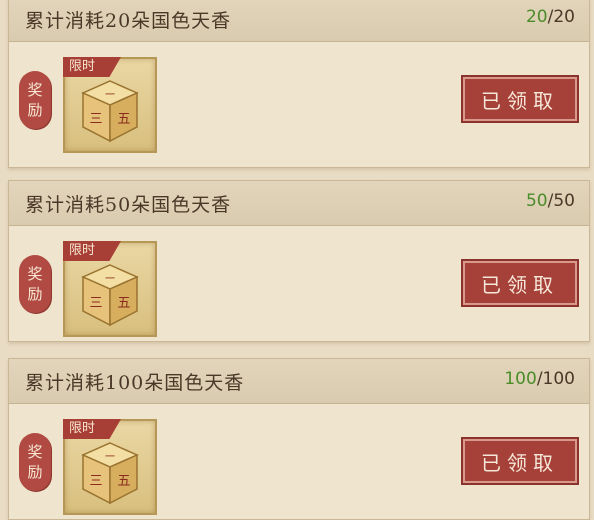  What do you see at coordinates (564, 17) in the screenshot?
I see `progress-total: 20` at bounding box center [564, 17].